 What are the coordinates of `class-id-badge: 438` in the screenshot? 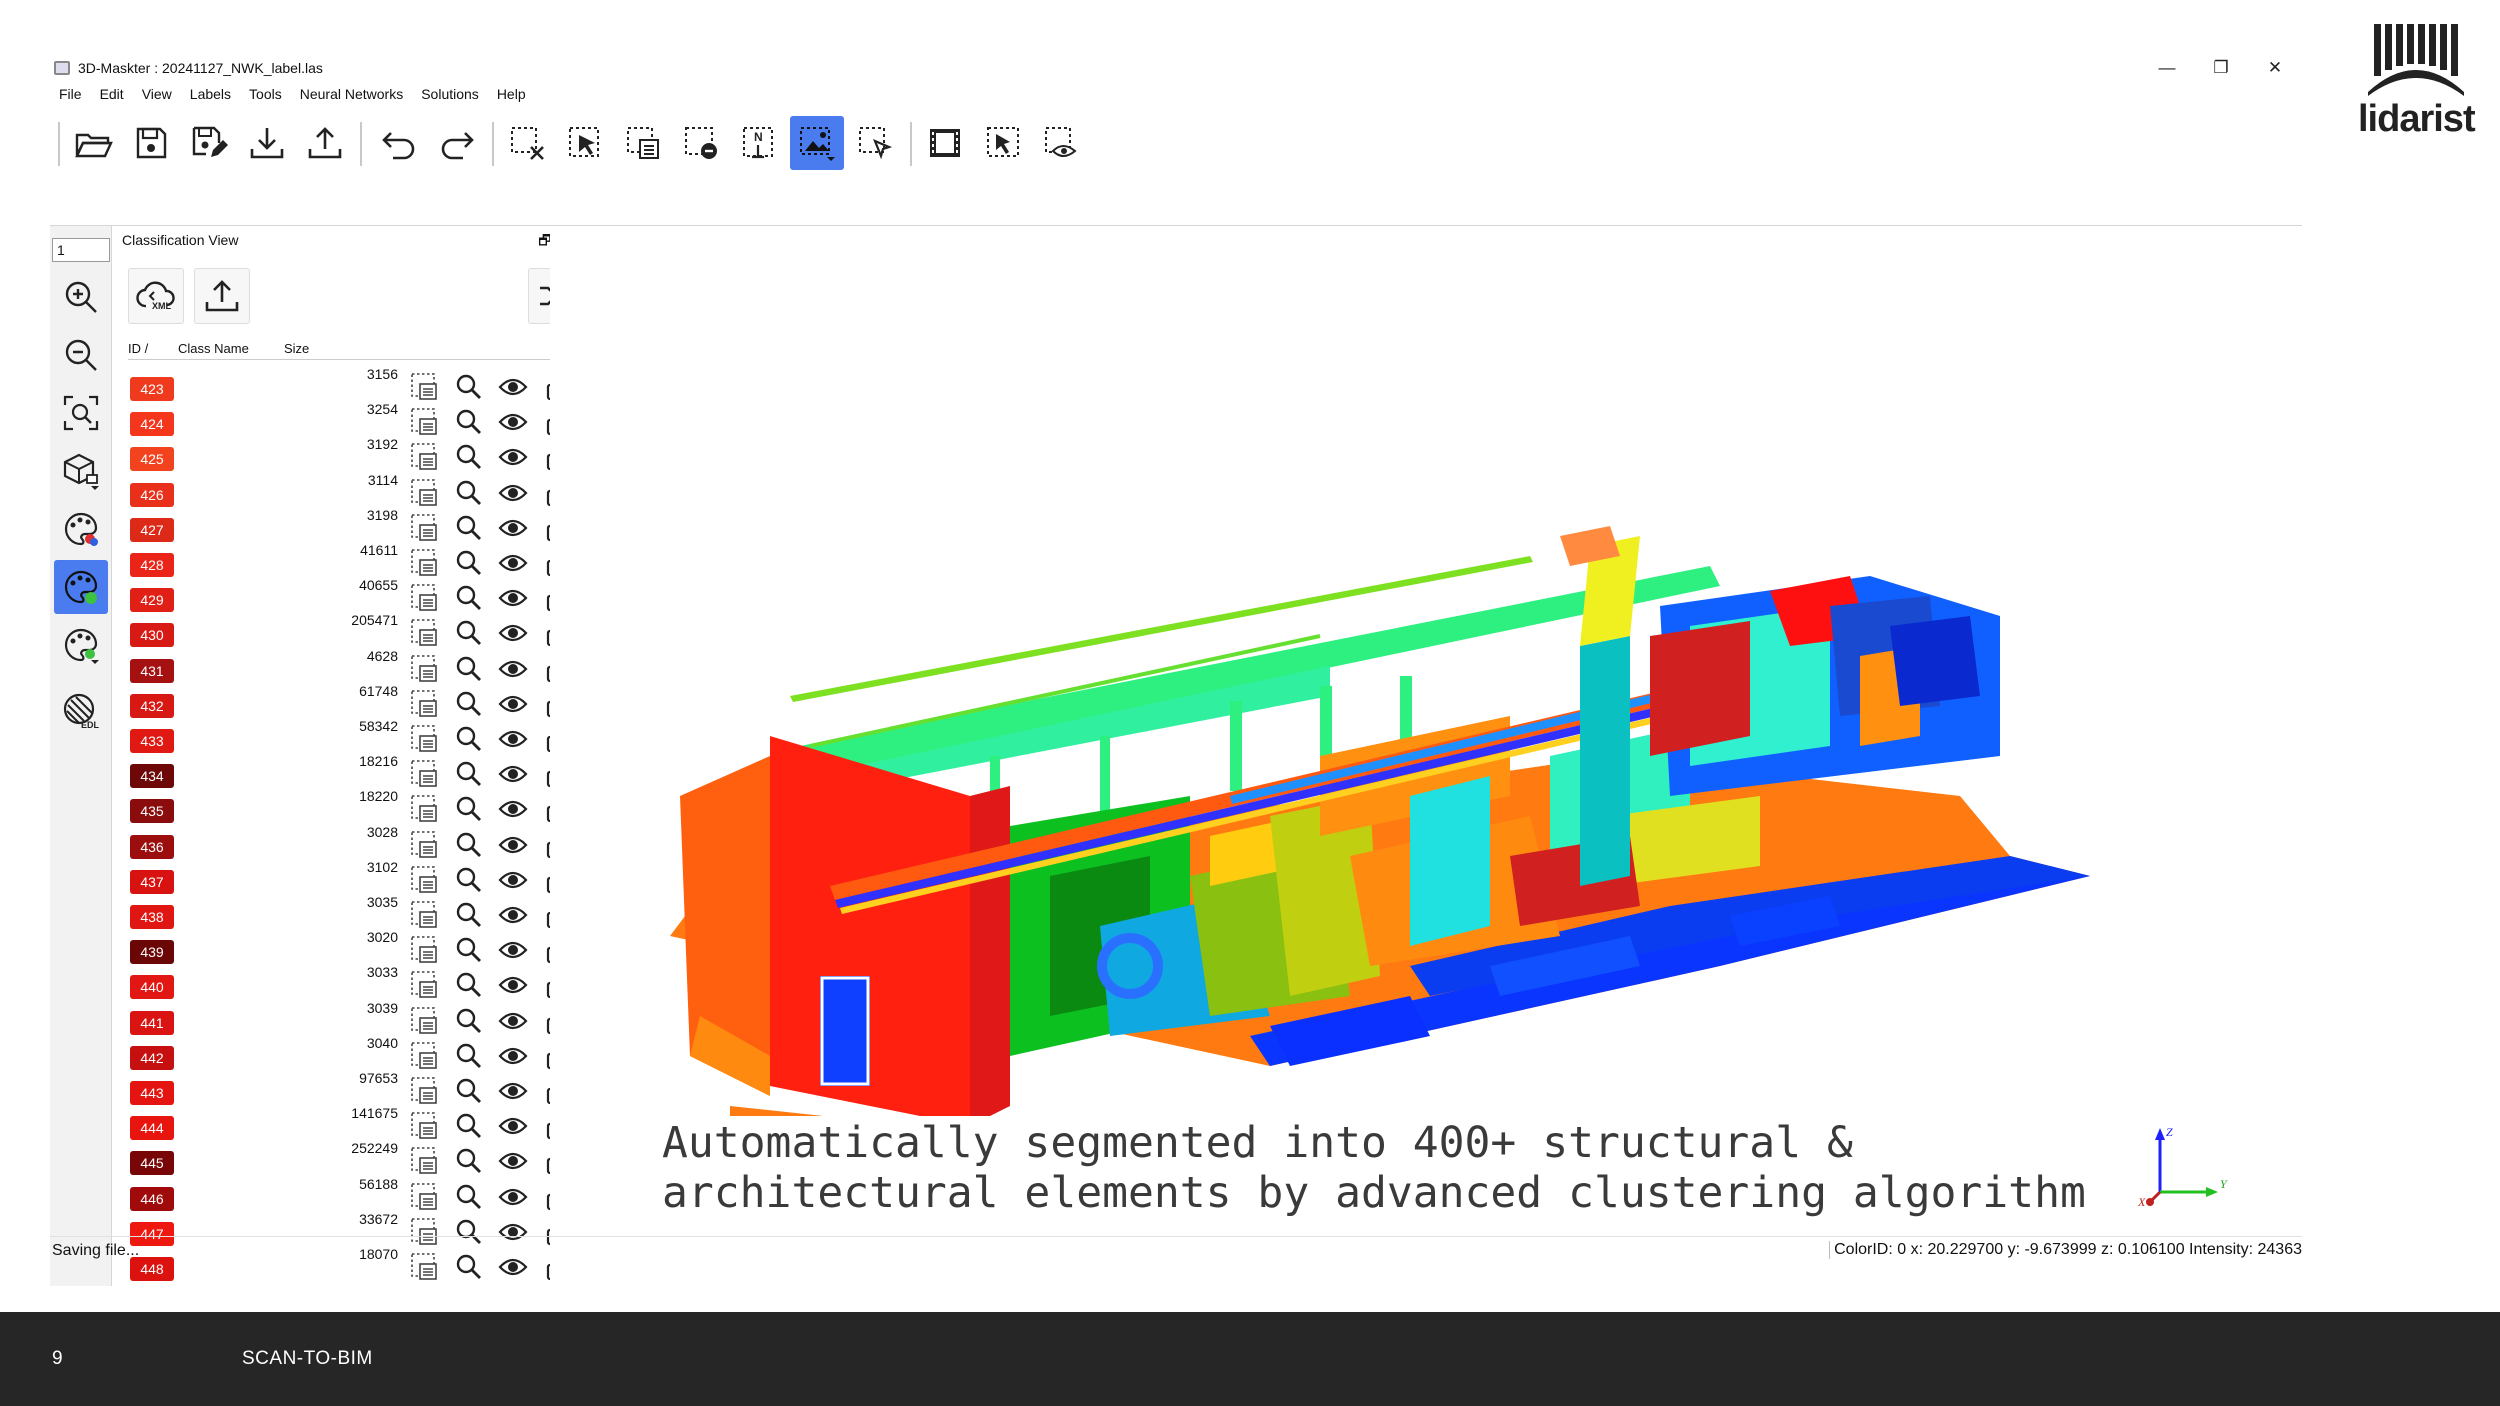 It's located at (152, 917).